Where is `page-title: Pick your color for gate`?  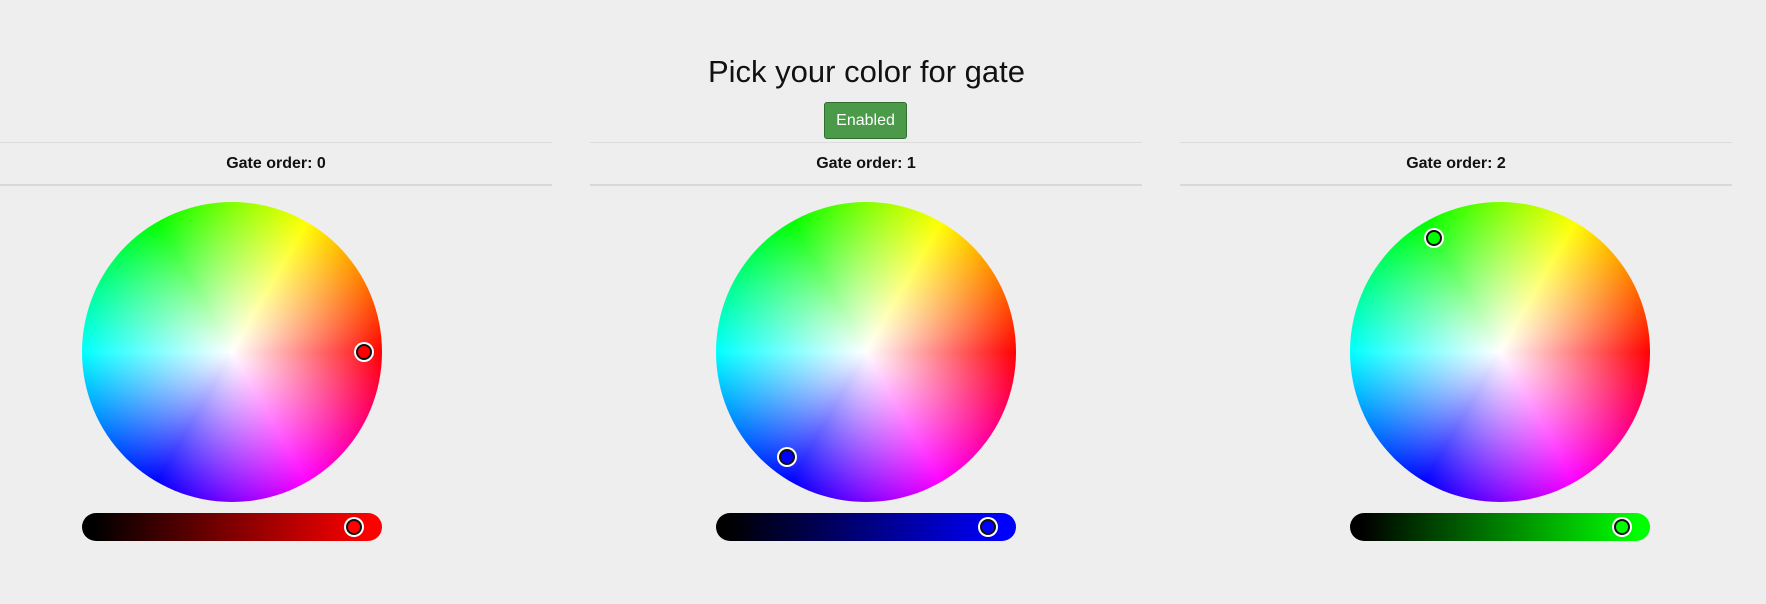
page-title: Pick your color for gate is located at coordinates (866, 71).